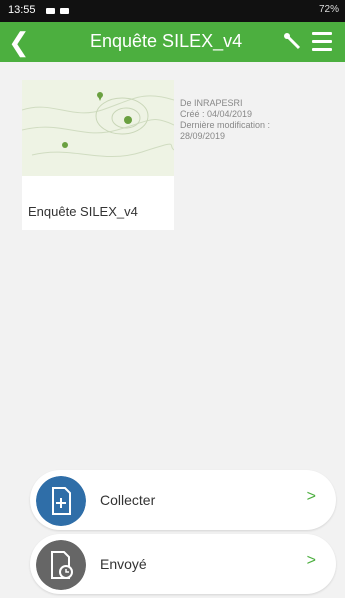 This screenshot has width=345, height=598. I want to click on status-time: 13:55, so click(22, 10).